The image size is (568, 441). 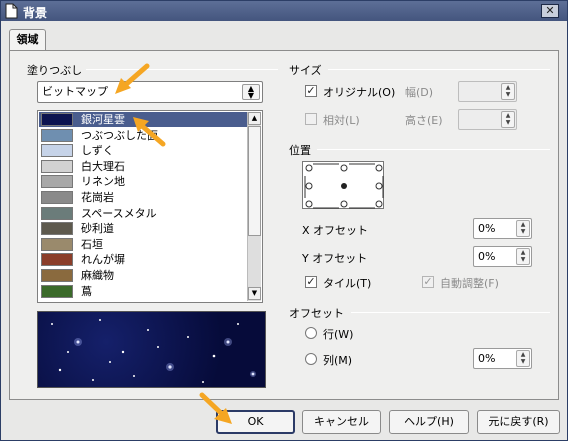 What do you see at coordinates (97, 197) in the screenshot?
I see `list-item-label: 花崗岩` at bounding box center [97, 197].